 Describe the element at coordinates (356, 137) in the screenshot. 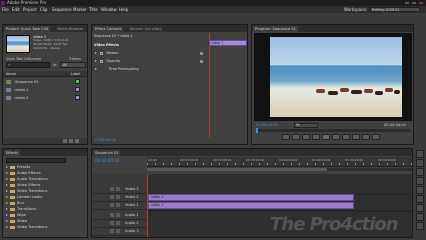

I see `lift-button` at that location.